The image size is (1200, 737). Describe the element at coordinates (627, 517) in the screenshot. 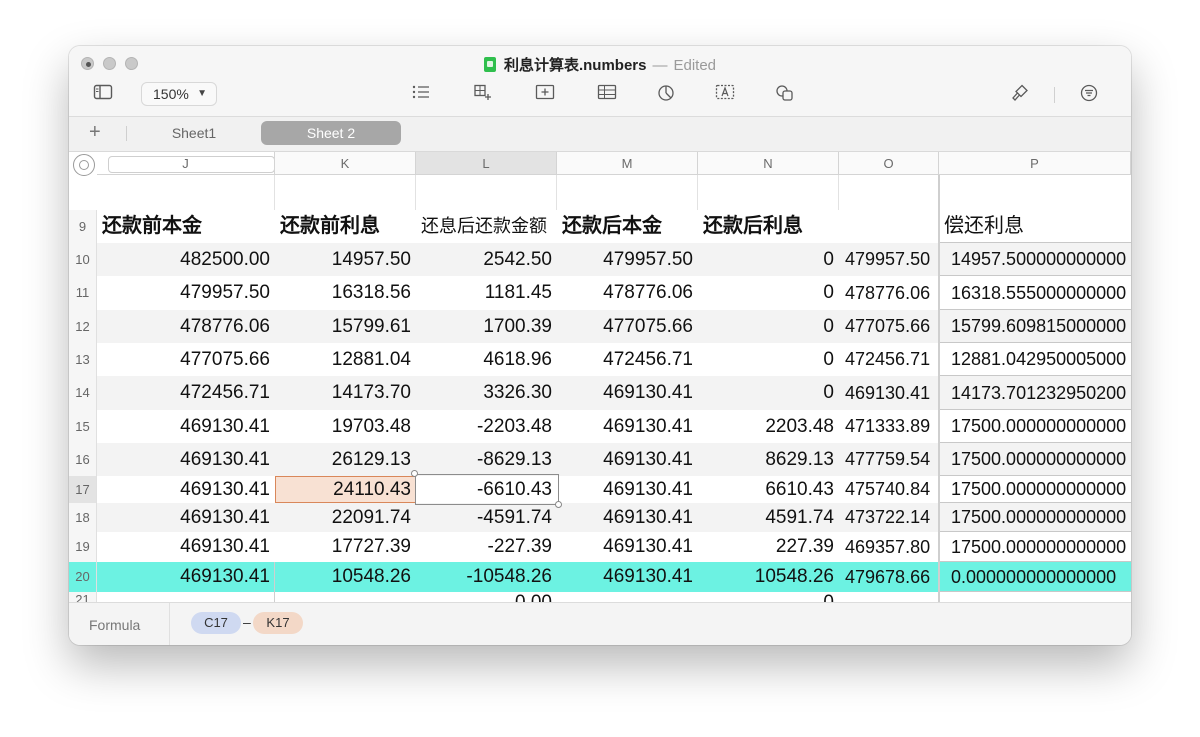

I see `cell-m18: 469130.41` at that location.